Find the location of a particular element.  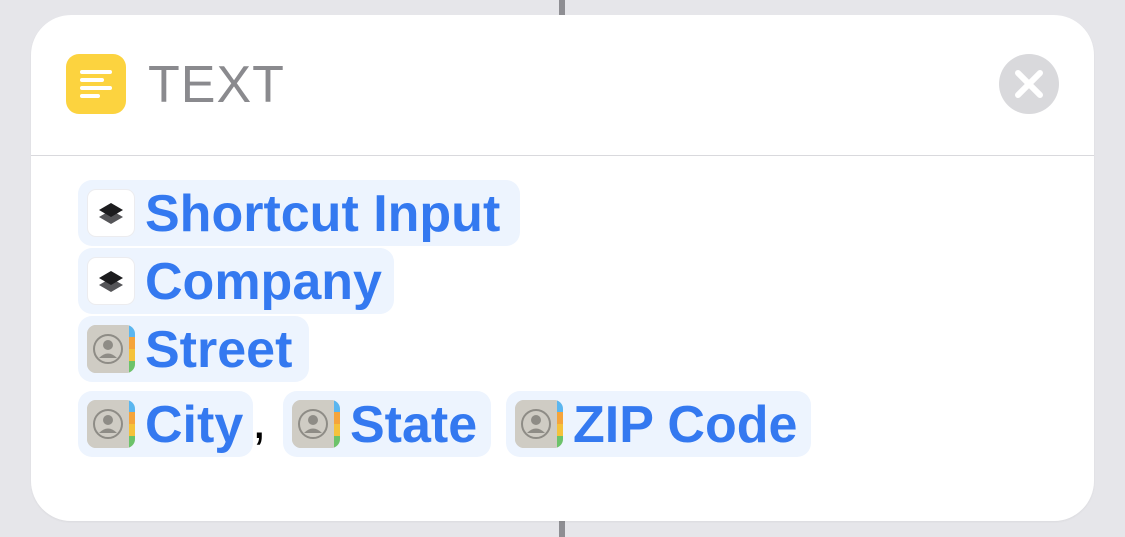

close-x-icon is located at coordinates (1029, 84).